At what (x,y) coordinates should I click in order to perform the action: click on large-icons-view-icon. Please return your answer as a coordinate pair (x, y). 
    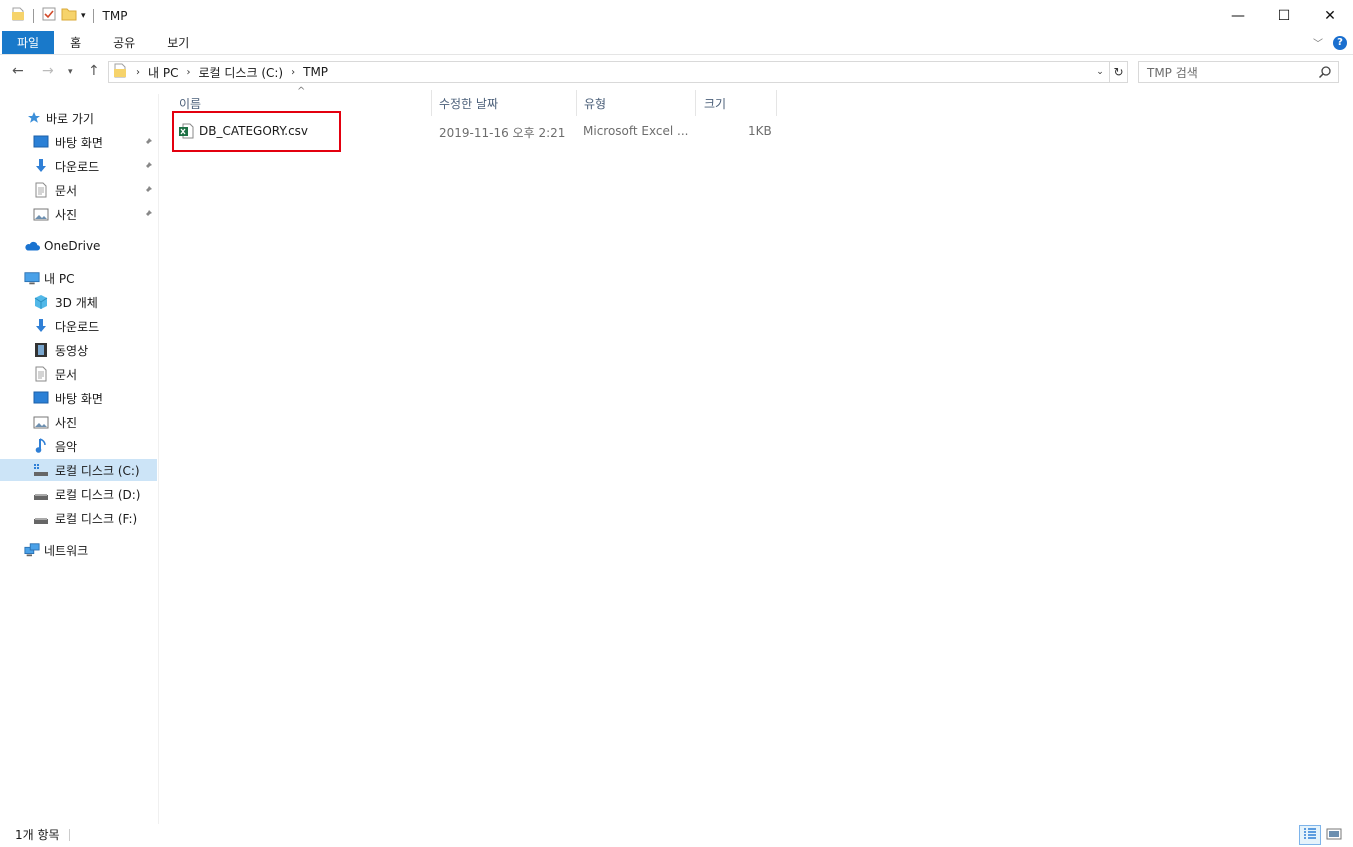
    Looking at the image, I should click on (1334, 835).